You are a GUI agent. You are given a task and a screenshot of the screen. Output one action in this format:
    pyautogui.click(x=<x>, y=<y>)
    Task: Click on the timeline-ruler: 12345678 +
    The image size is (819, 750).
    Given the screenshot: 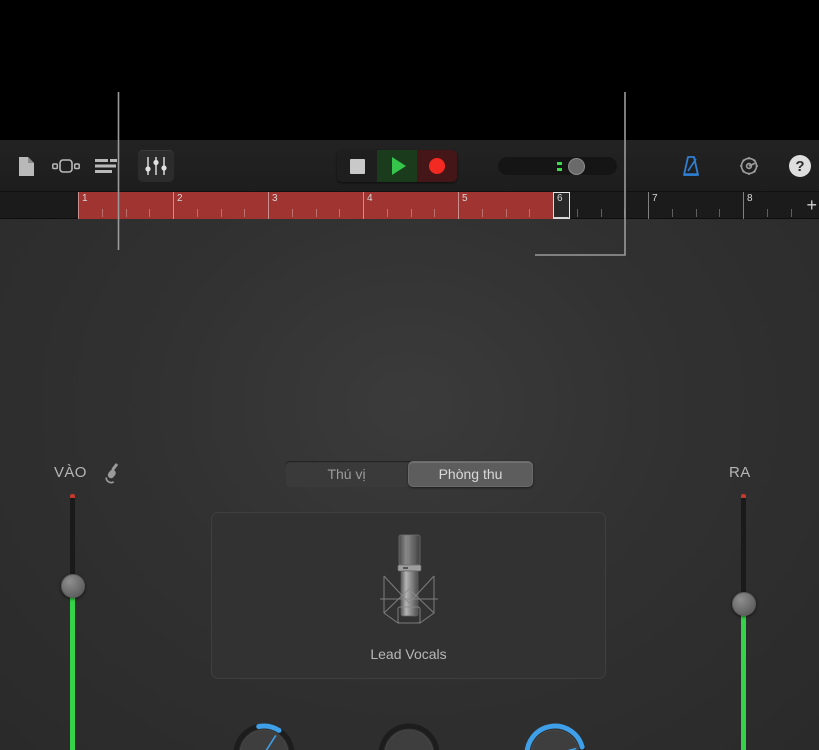 What is the action you would take?
    pyautogui.click(x=409, y=205)
    